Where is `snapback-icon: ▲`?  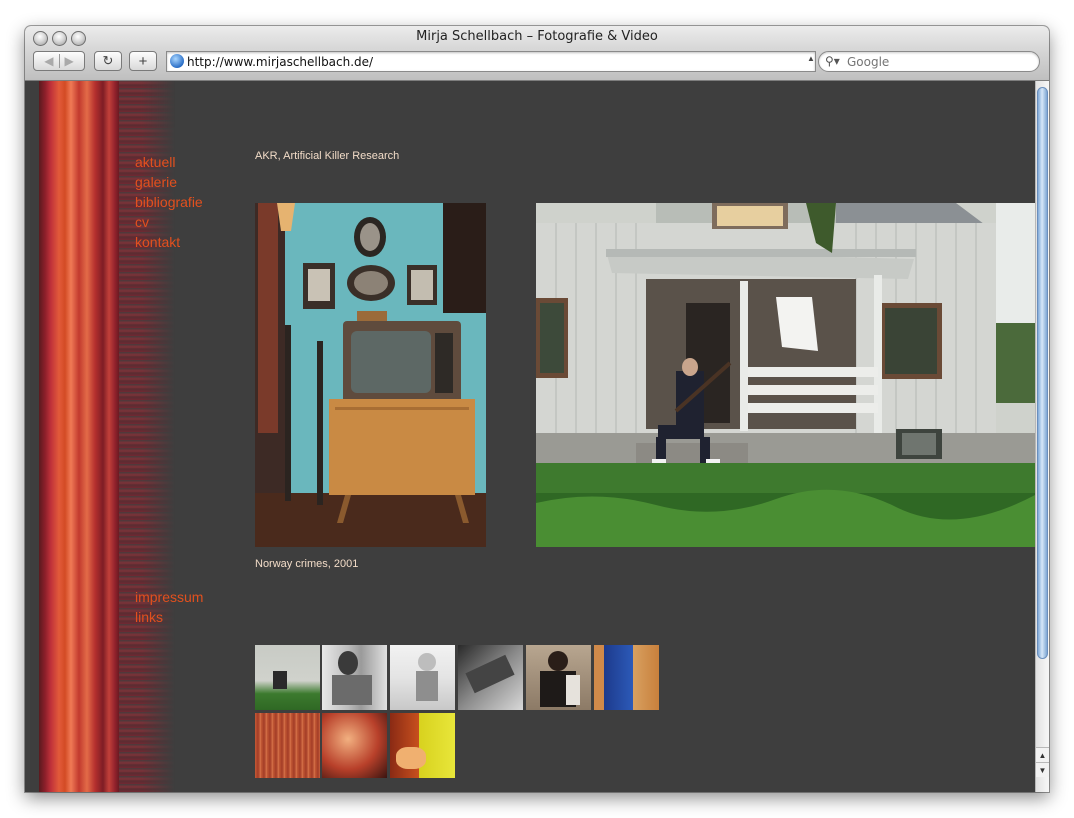
snapback-icon: ▲ is located at coordinates (811, 58).